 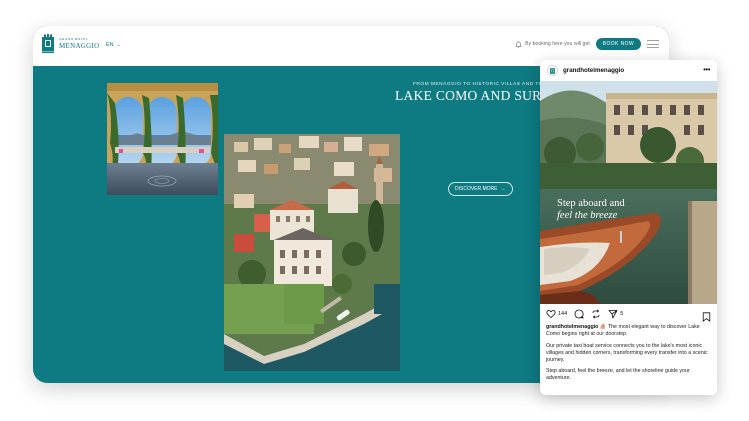 I want to click on share-button: 5, so click(x=615, y=314).